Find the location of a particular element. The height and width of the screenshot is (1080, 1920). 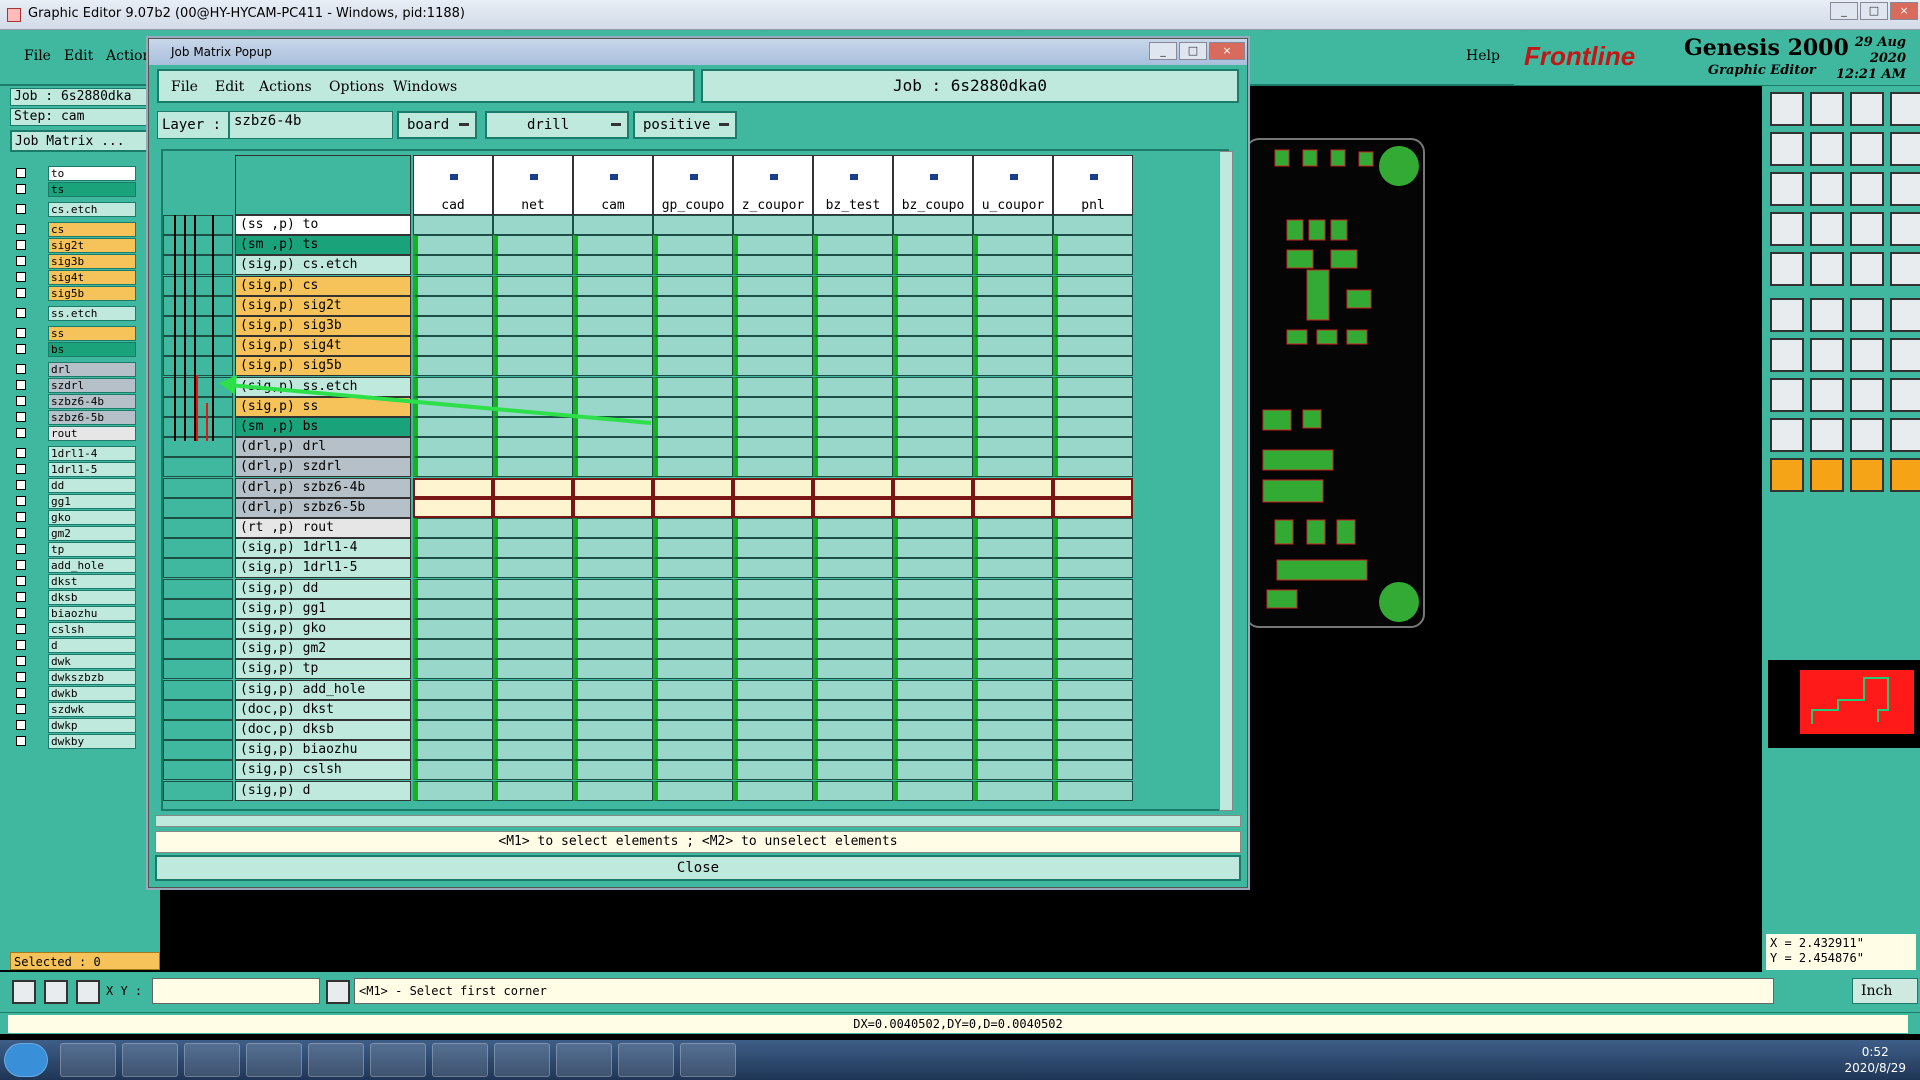

layer-item: dwkp is located at coordinates (76, 725).